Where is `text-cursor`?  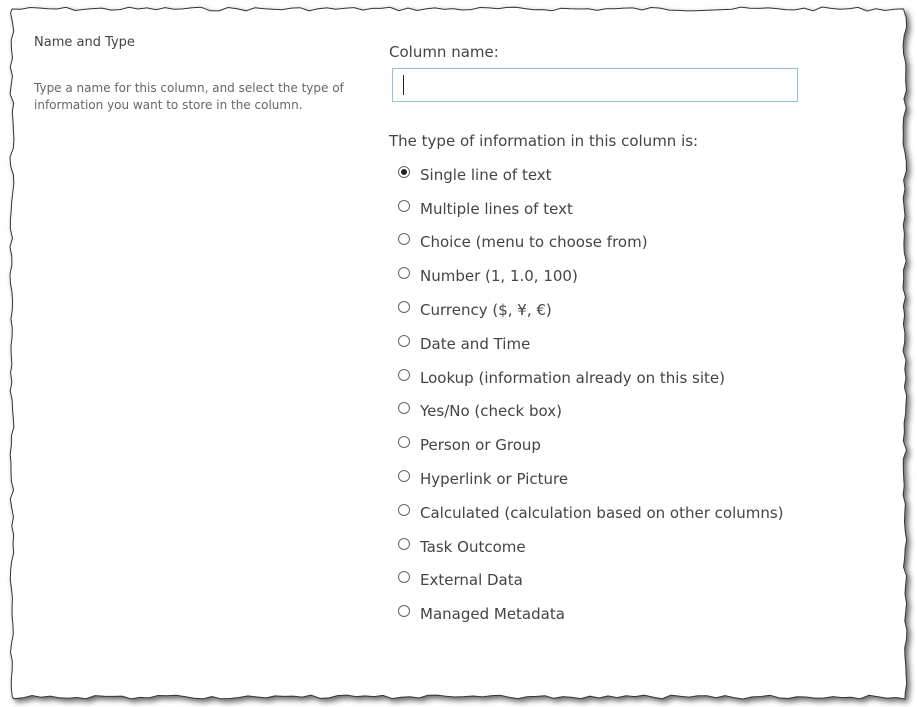 text-cursor is located at coordinates (403, 85).